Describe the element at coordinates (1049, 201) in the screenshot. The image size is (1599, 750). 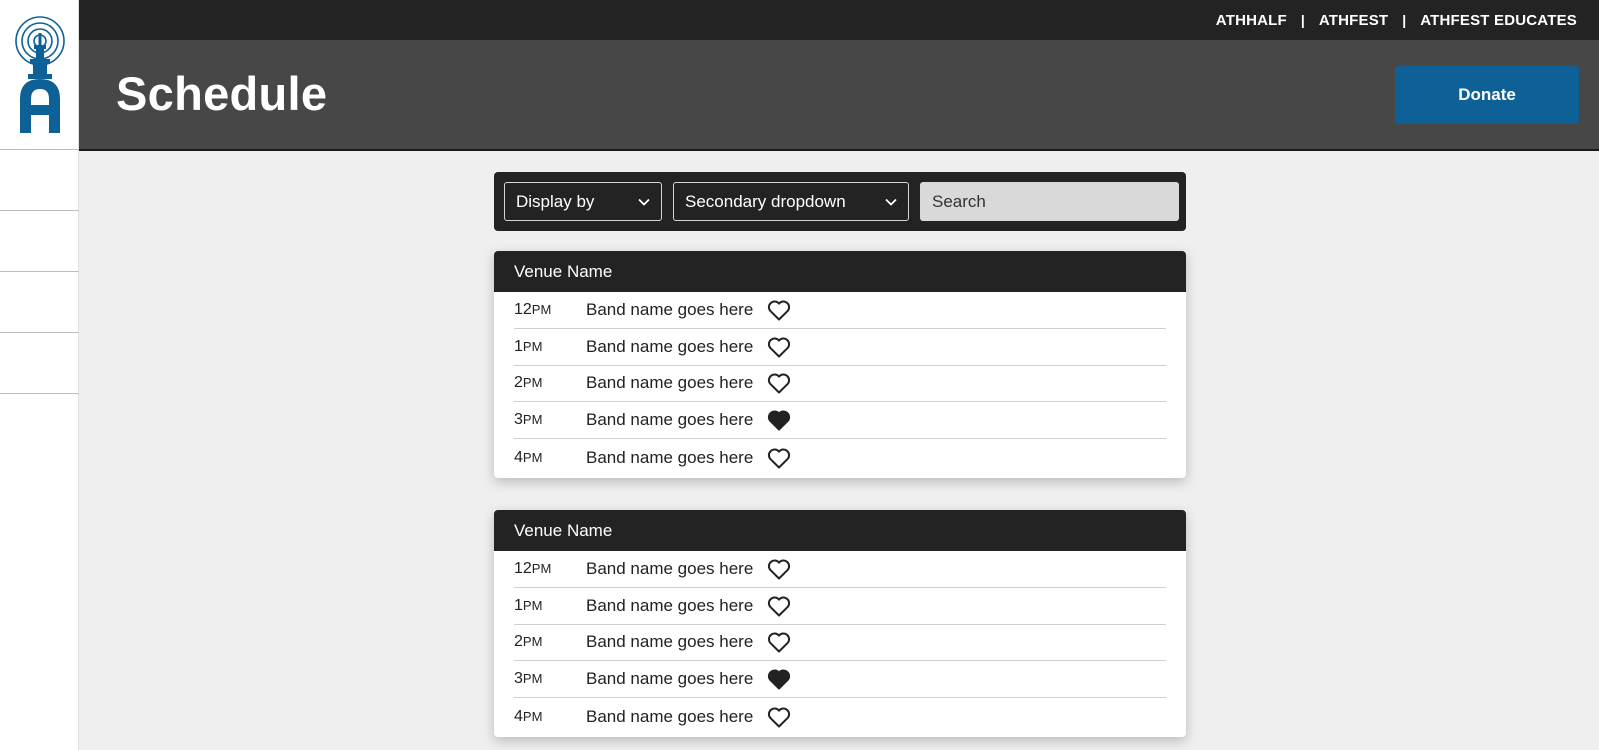
I see `search-input` at that location.